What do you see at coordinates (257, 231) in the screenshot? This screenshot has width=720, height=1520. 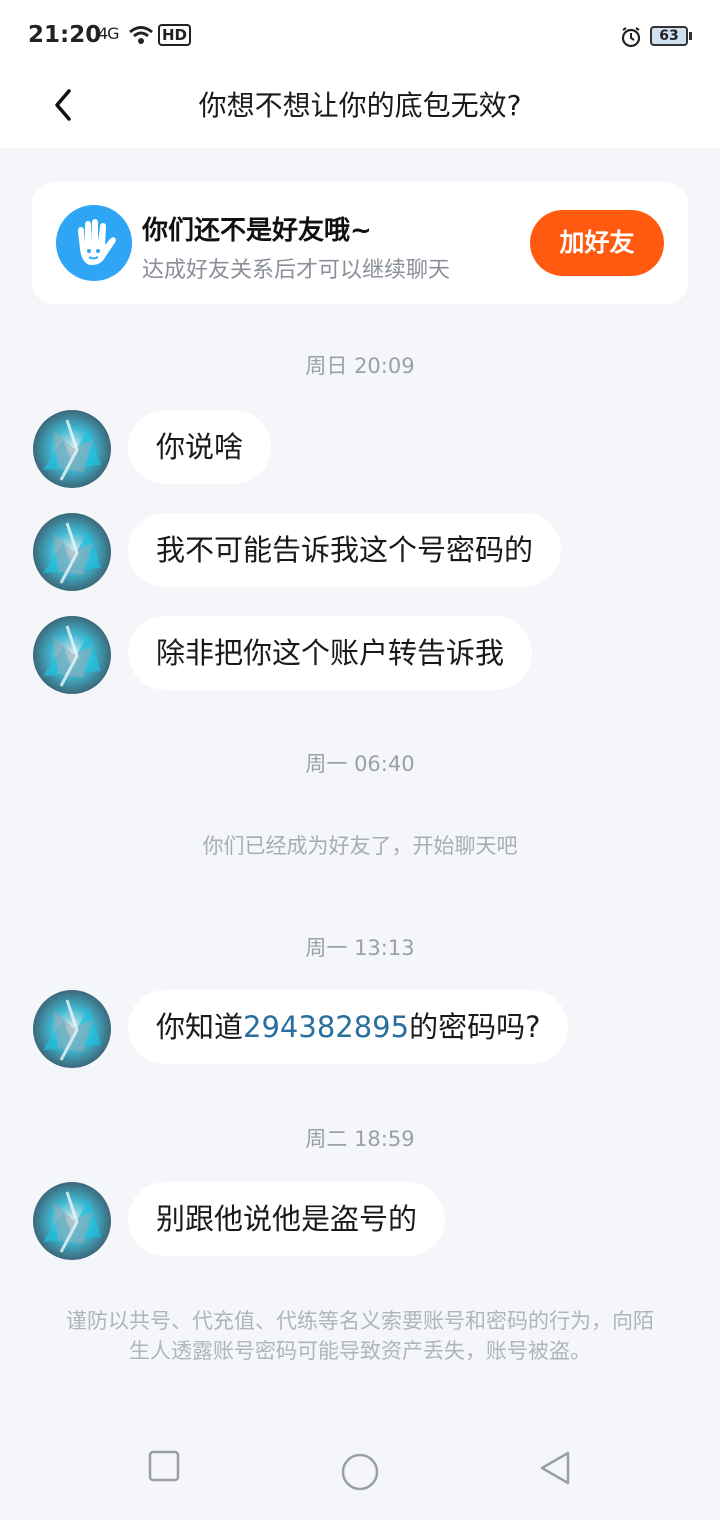 I see `banner-title: 你们还不是好友哦~` at bounding box center [257, 231].